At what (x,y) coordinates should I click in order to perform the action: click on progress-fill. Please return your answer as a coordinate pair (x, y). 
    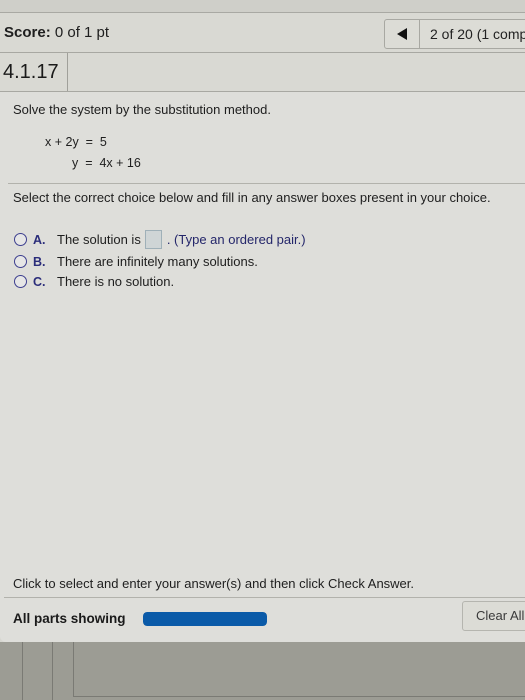
    Looking at the image, I should click on (205, 619).